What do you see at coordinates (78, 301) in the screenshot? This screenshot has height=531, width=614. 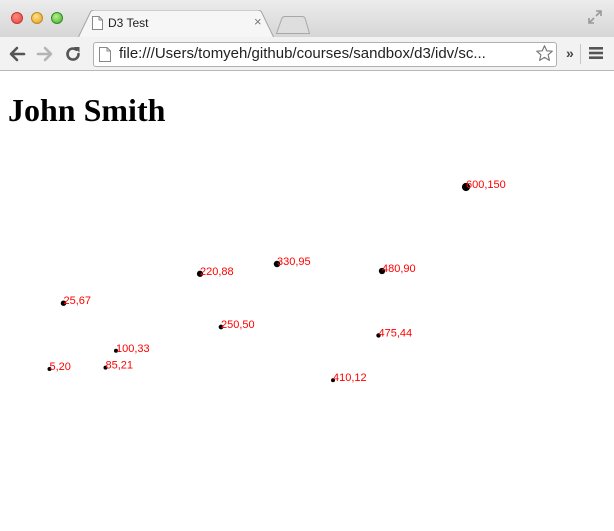 I see `point-label: 25,67` at bounding box center [78, 301].